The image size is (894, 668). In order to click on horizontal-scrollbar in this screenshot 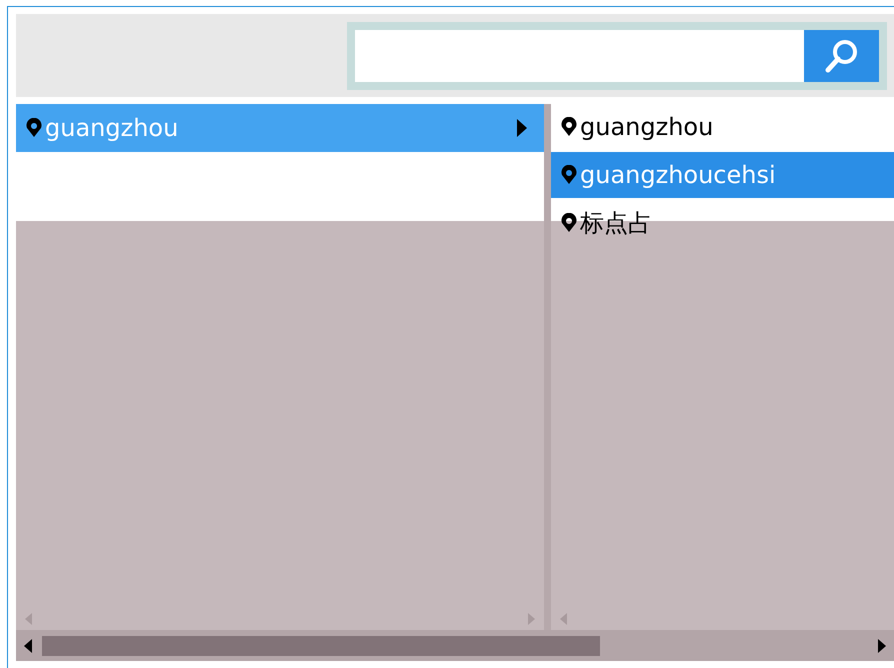, I will do `click(455, 645)`.